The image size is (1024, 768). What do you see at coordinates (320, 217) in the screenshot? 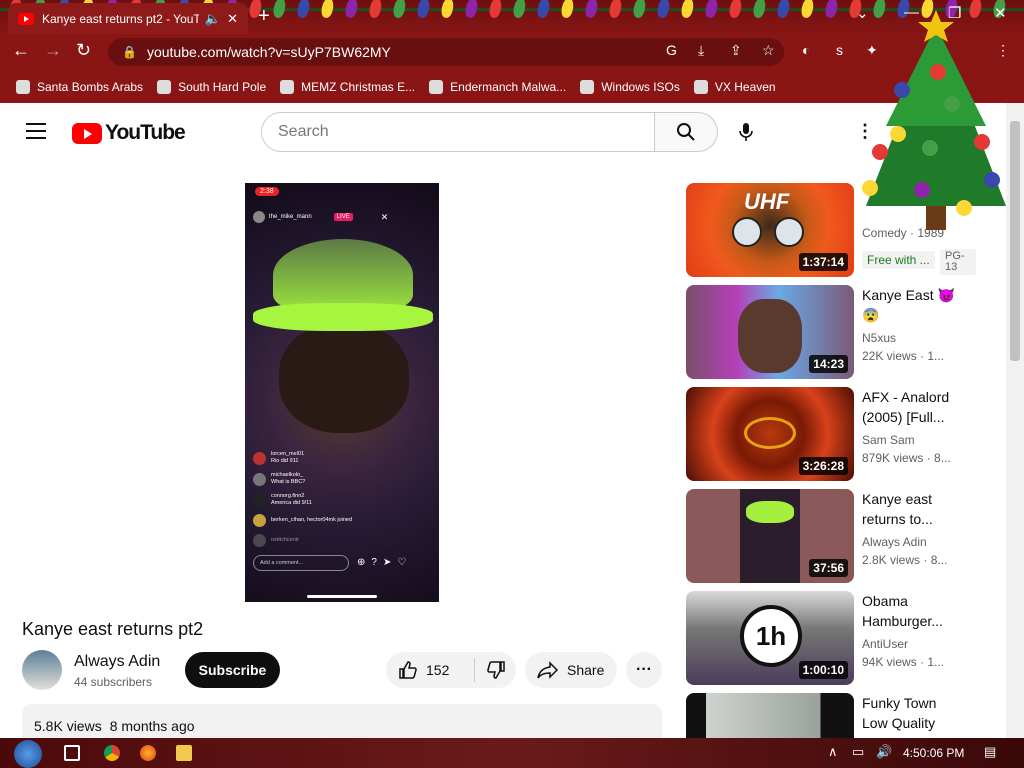
I see `stream-header: the_mike_mann LIVE ✕` at bounding box center [320, 217].